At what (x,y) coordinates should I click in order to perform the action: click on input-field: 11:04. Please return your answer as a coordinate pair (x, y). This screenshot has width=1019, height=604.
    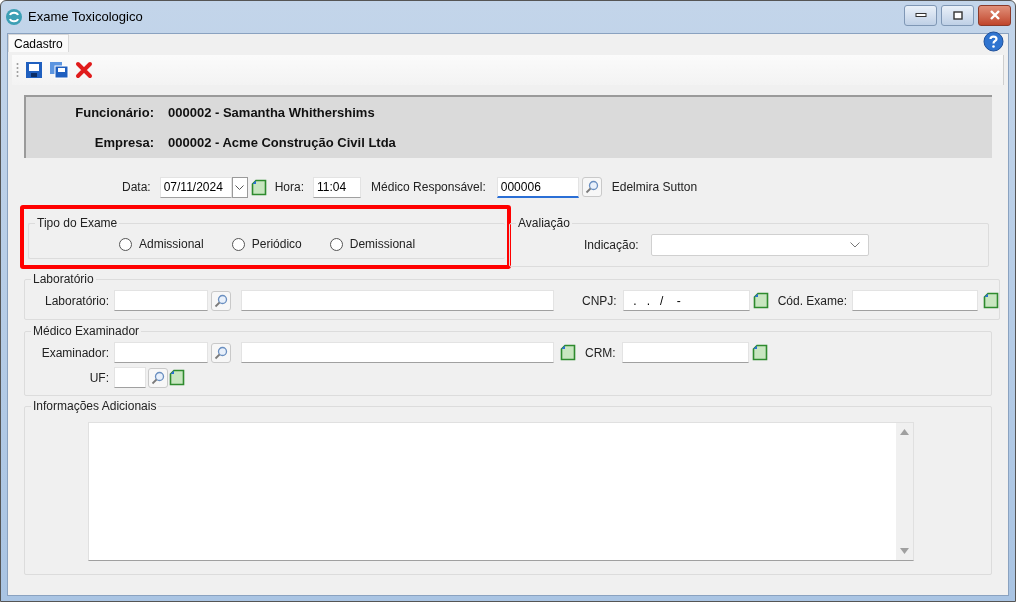
    Looking at the image, I should click on (337, 187).